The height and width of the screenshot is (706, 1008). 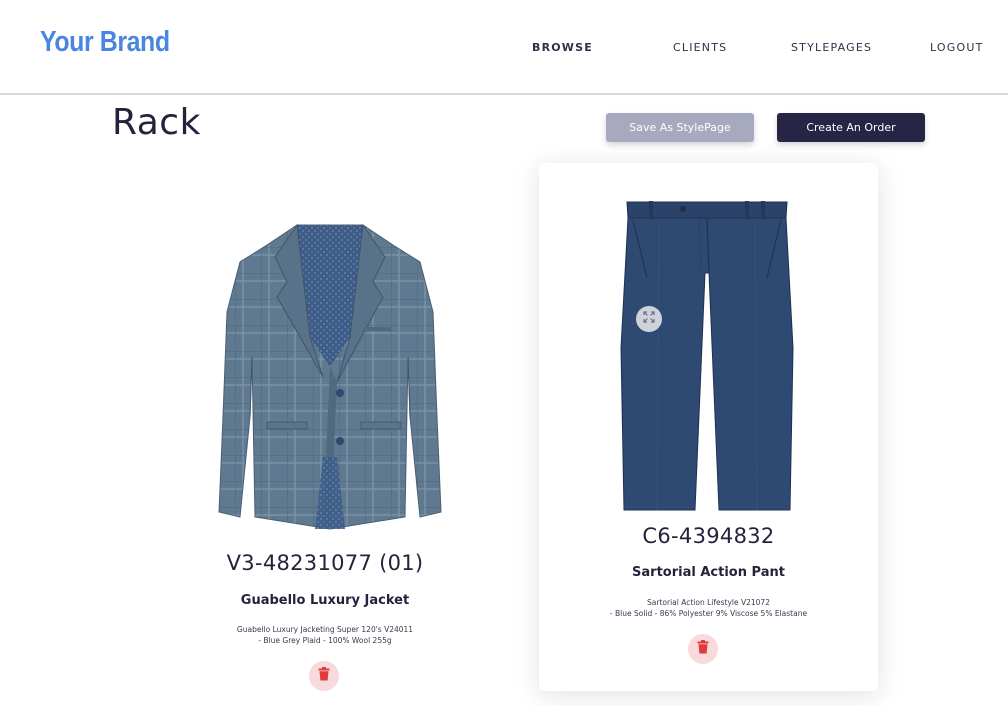 I want to click on nav-stylepages: STYLEPAGES, so click(x=831, y=47).